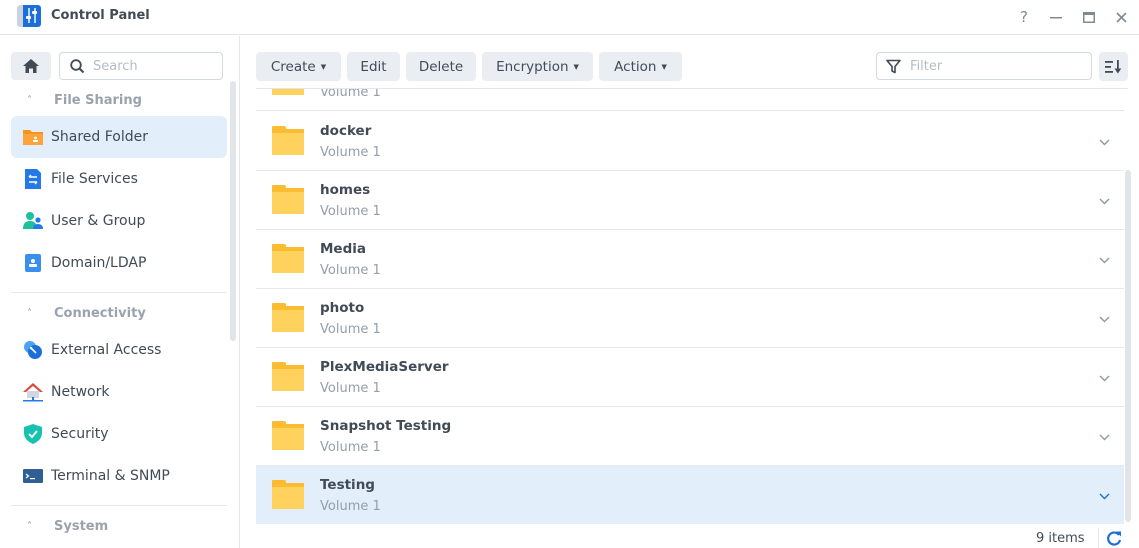 This screenshot has height=548, width=1139. What do you see at coordinates (373, 66) in the screenshot?
I see `edit-button: Edit` at bounding box center [373, 66].